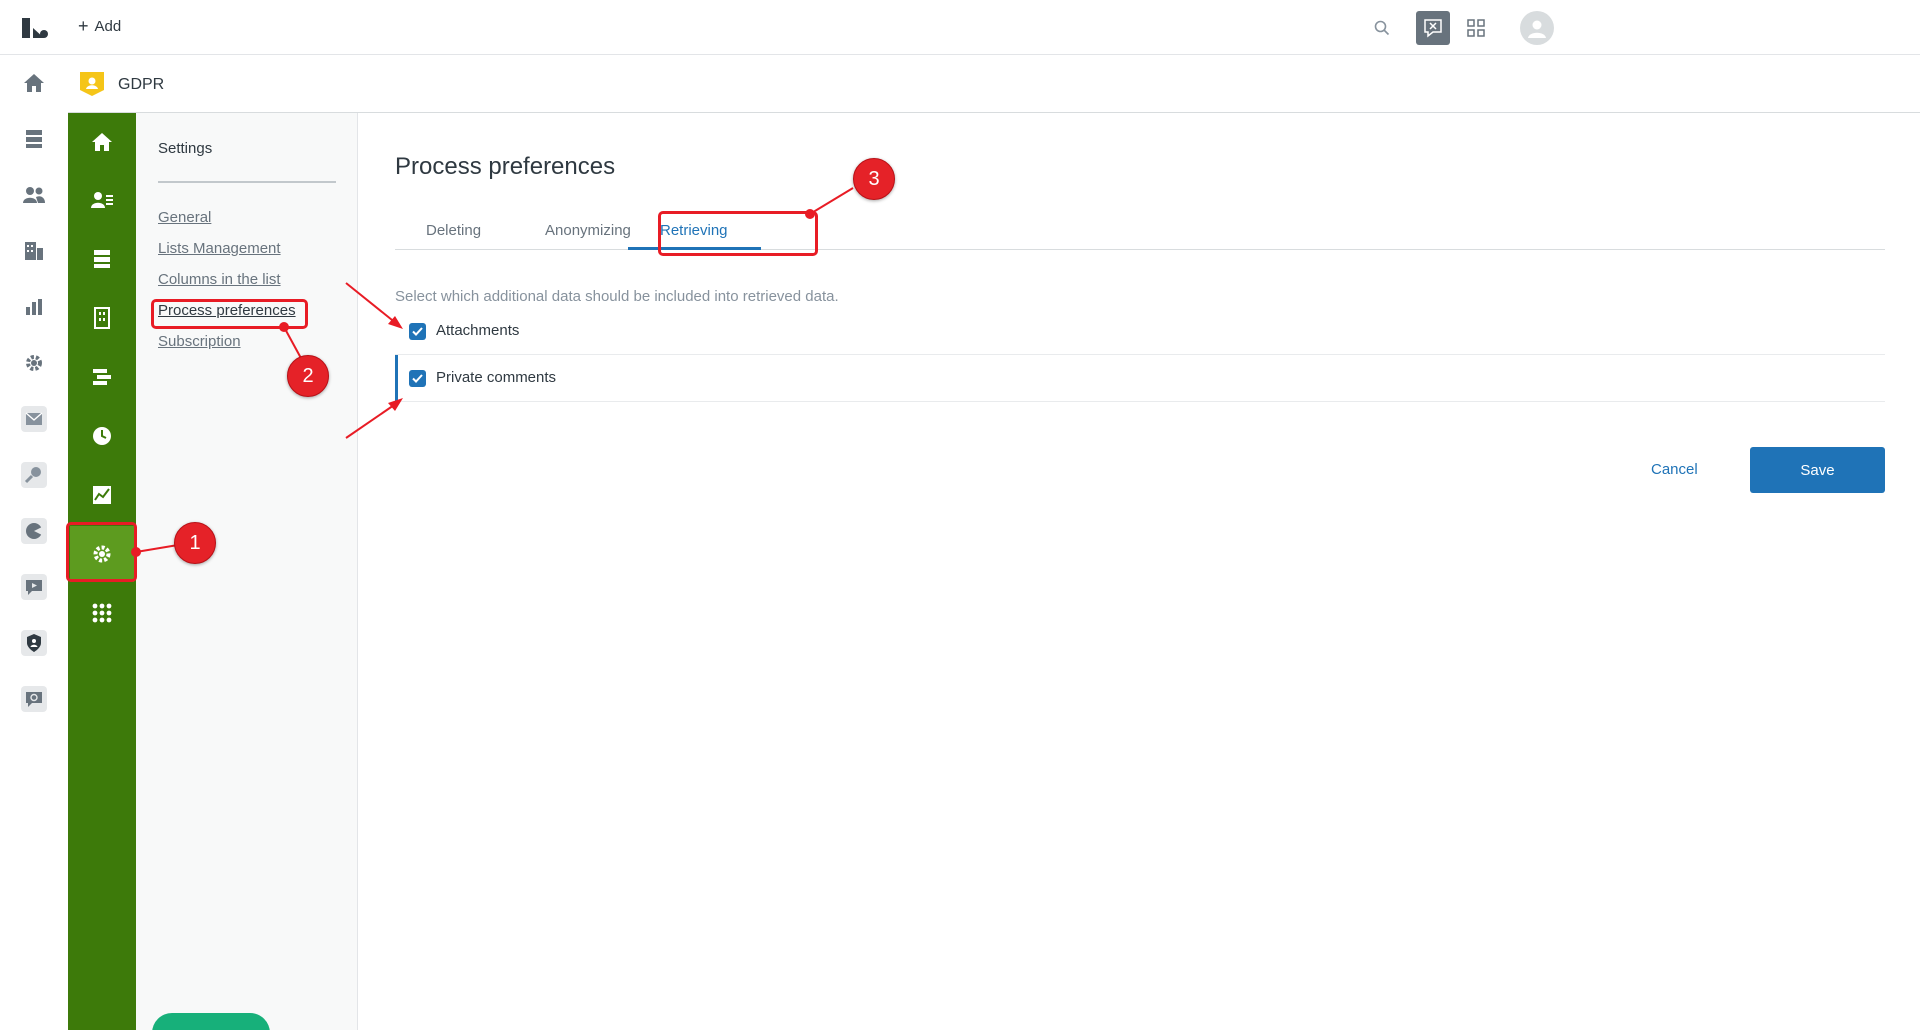 The width and height of the screenshot is (1920, 1030). What do you see at coordinates (1382, 28) in the screenshot?
I see `search-icon` at bounding box center [1382, 28].